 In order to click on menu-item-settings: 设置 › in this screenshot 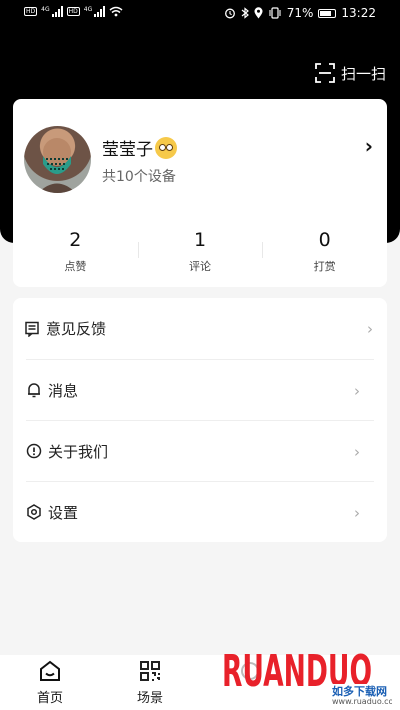, I will do `click(200, 511)`.